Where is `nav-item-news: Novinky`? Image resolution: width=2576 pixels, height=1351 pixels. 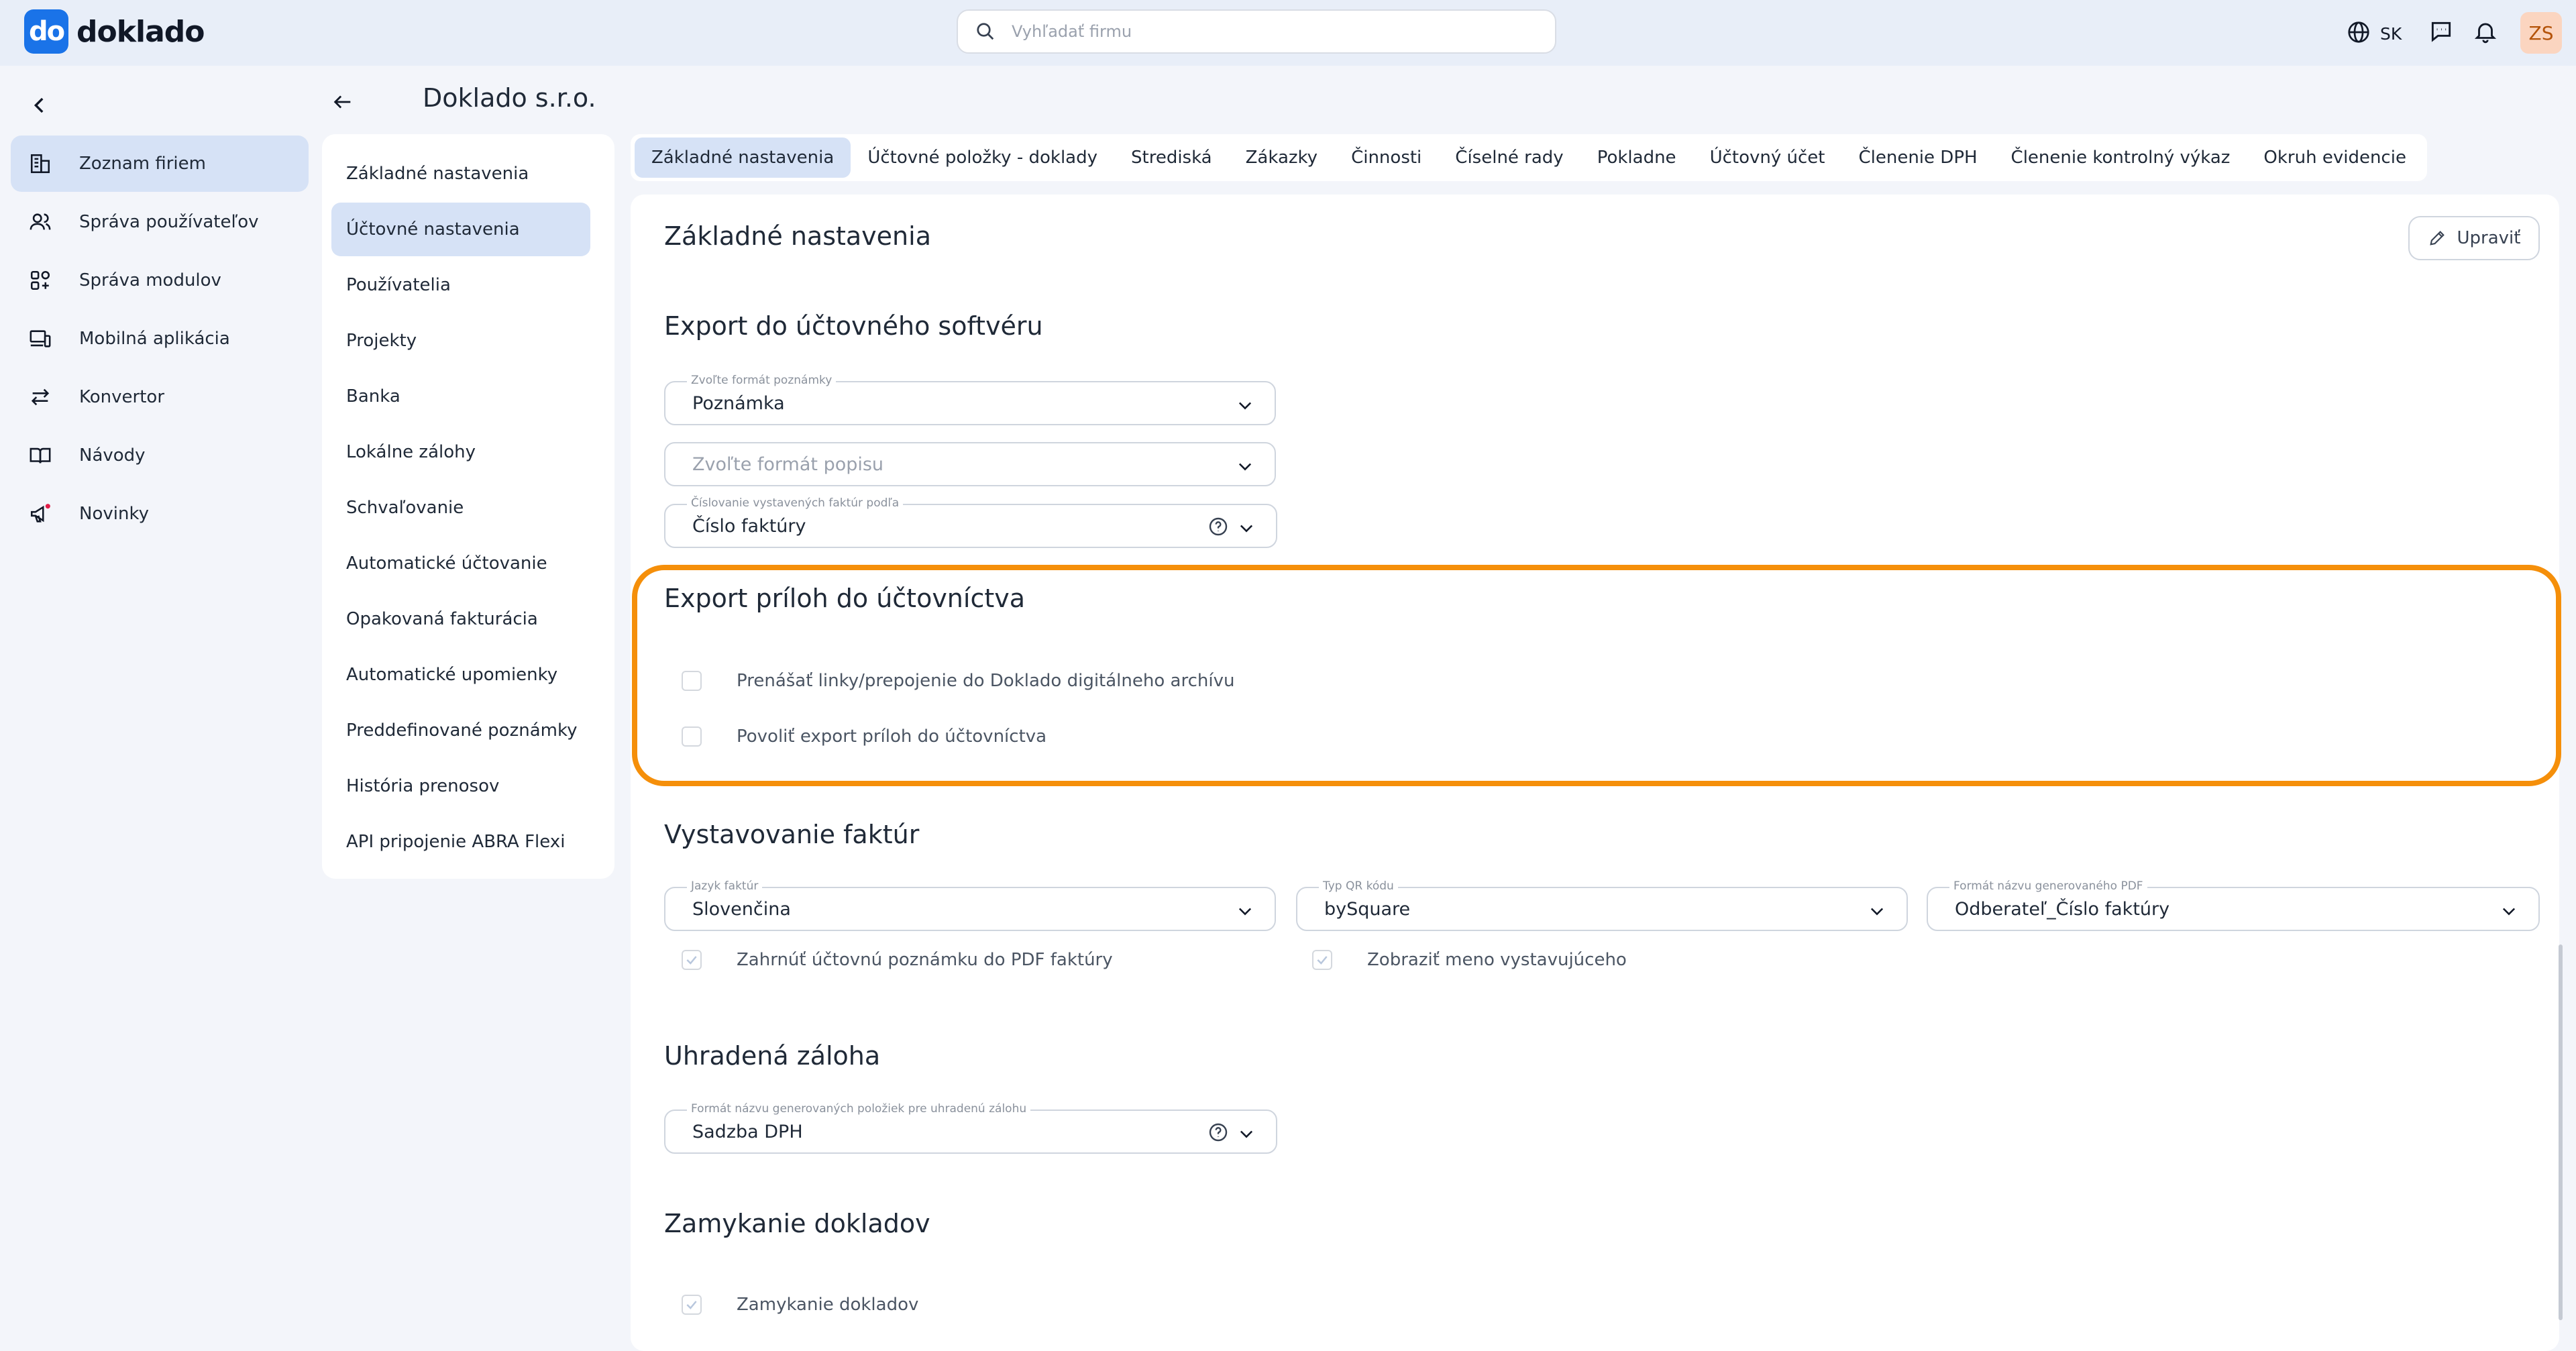
nav-item-news: Novinky is located at coordinates (160, 514).